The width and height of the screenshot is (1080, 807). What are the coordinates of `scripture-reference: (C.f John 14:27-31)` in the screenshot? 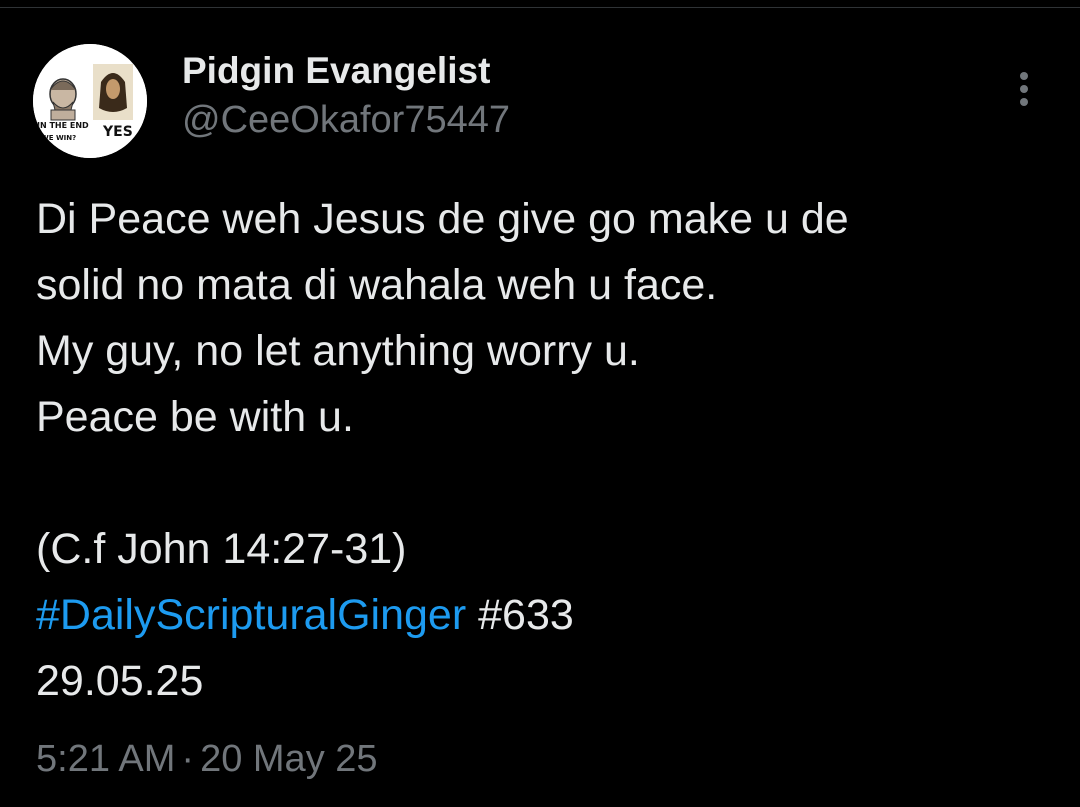 It's located at (221, 549).